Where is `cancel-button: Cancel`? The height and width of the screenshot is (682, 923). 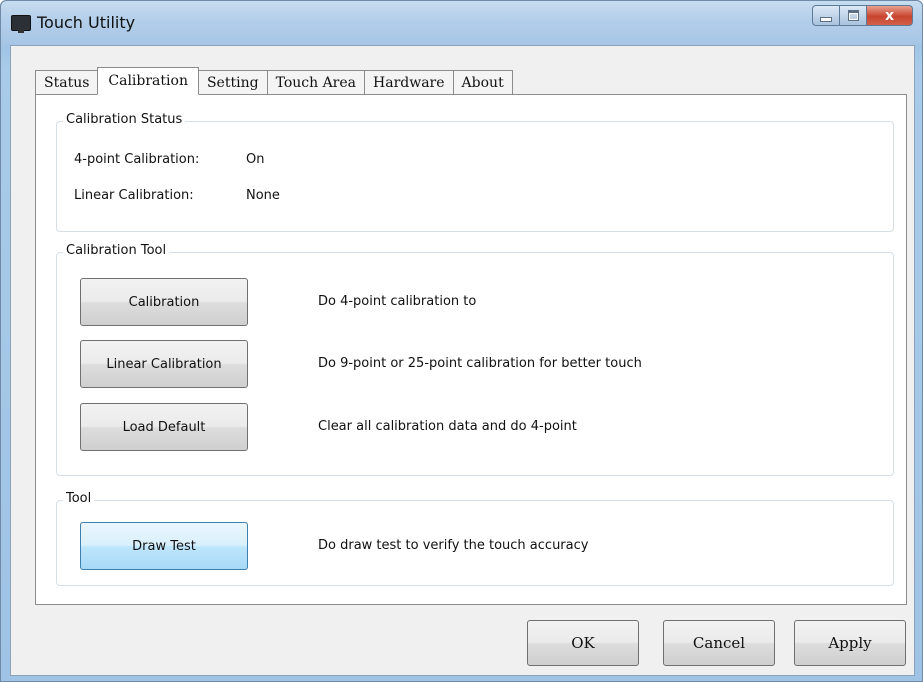
cancel-button: Cancel is located at coordinates (719, 643).